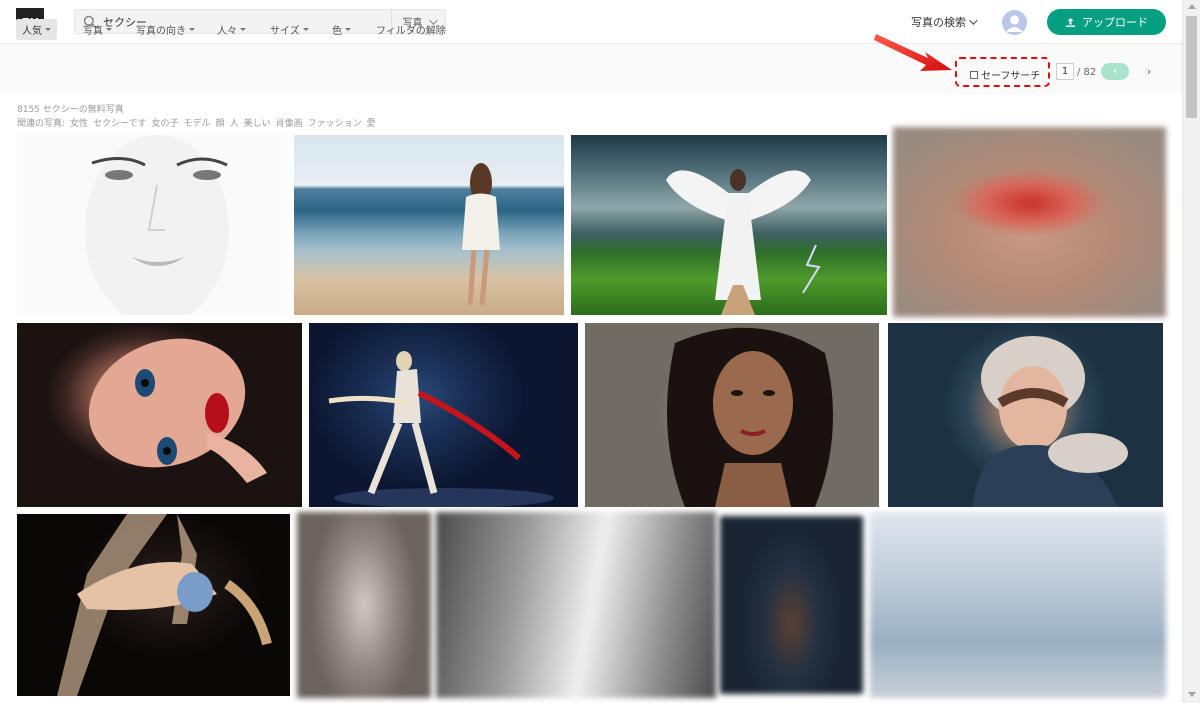 This screenshot has height=703, width=1200. What do you see at coordinates (1191, 67) in the screenshot?
I see `scroll-thumb` at bounding box center [1191, 67].